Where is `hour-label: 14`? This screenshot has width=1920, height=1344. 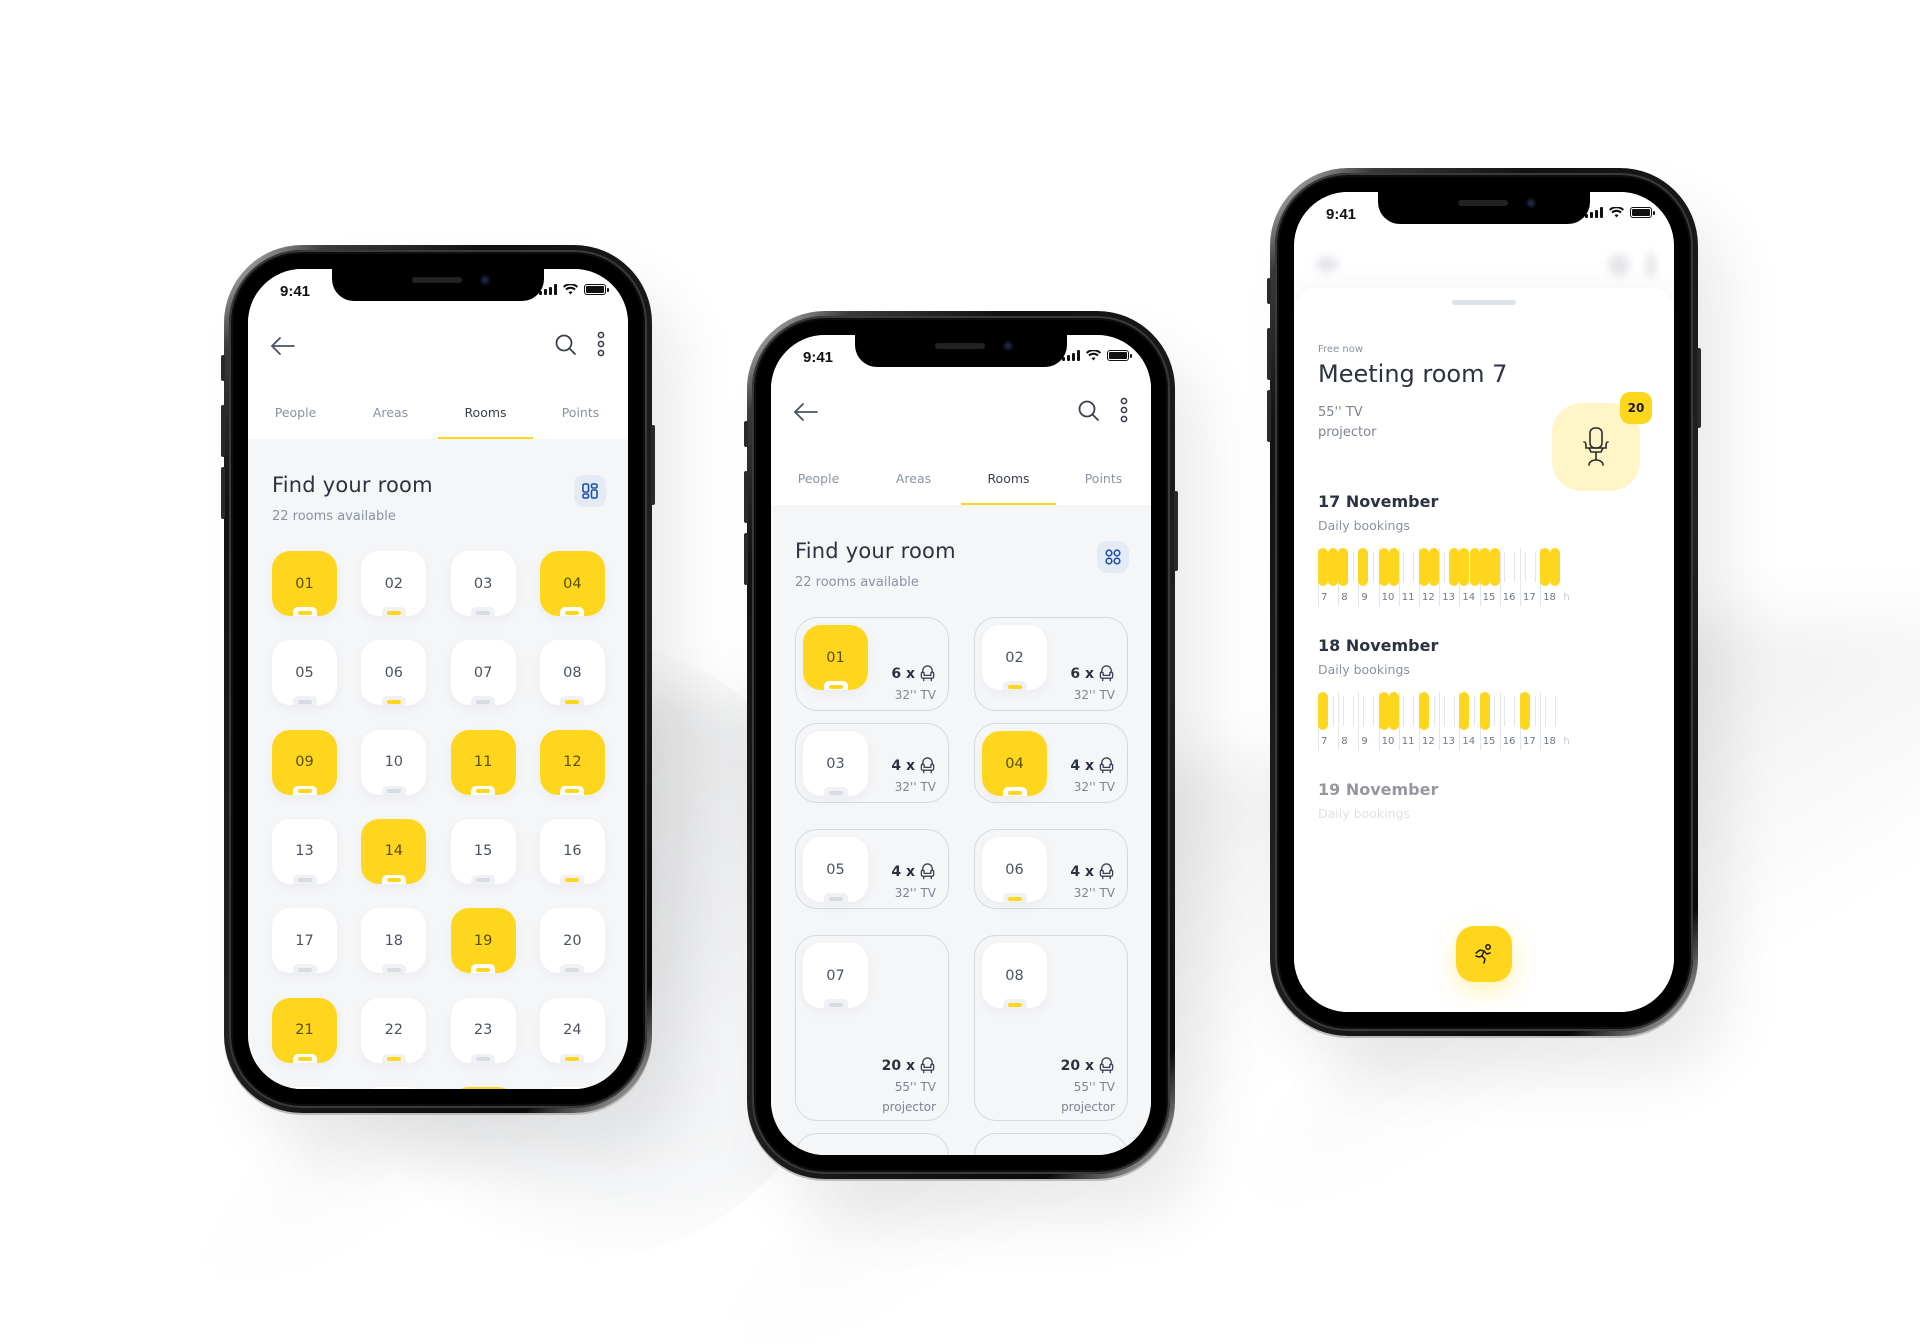 hour-label: 14 is located at coordinates (1469, 741).